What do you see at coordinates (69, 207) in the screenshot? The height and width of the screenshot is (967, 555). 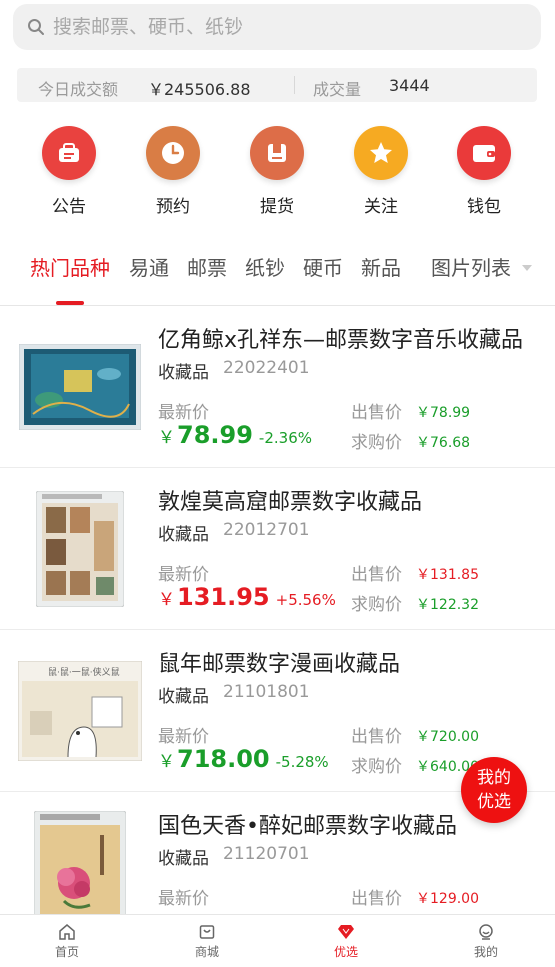 I see `quick-action-label: 公告` at bounding box center [69, 207].